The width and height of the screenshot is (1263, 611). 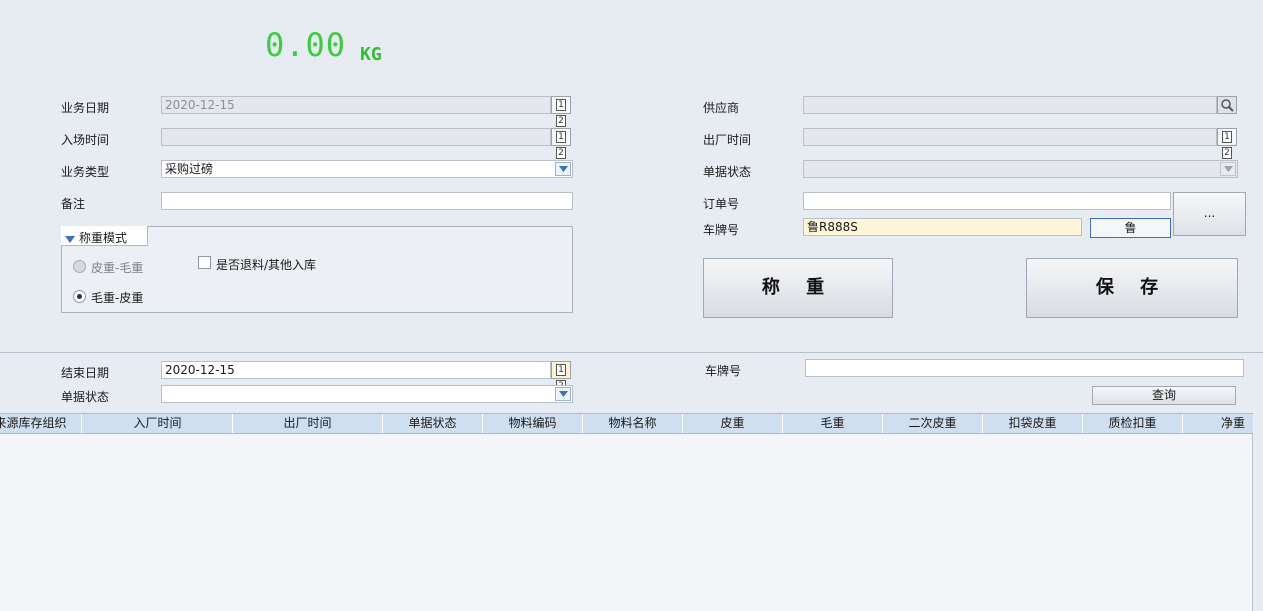 I want to click on weigh-button: 称 重, so click(x=798, y=288).